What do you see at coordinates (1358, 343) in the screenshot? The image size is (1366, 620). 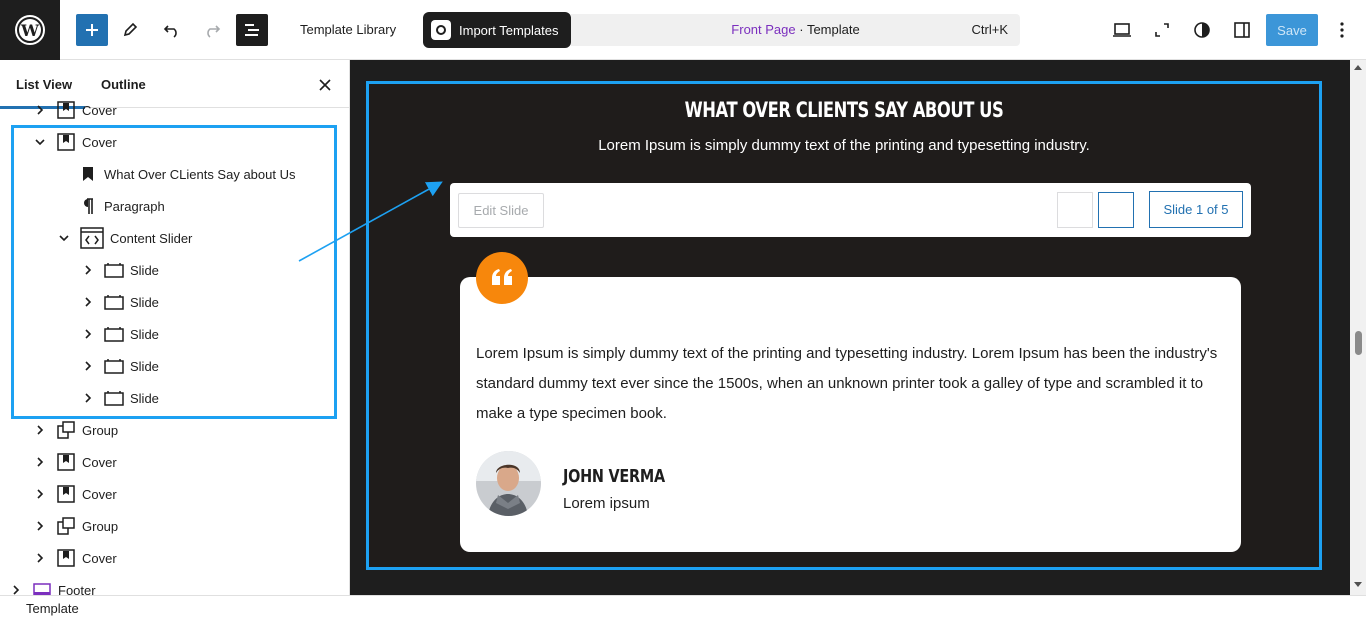 I see `scroll-thumb` at bounding box center [1358, 343].